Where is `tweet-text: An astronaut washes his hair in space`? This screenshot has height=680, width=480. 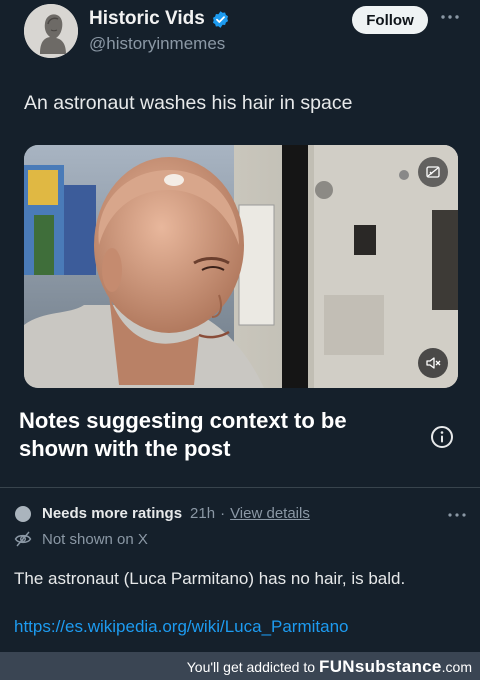 tweet-text: An astronaut washes his hair in space is located at coordinates (188, 103).